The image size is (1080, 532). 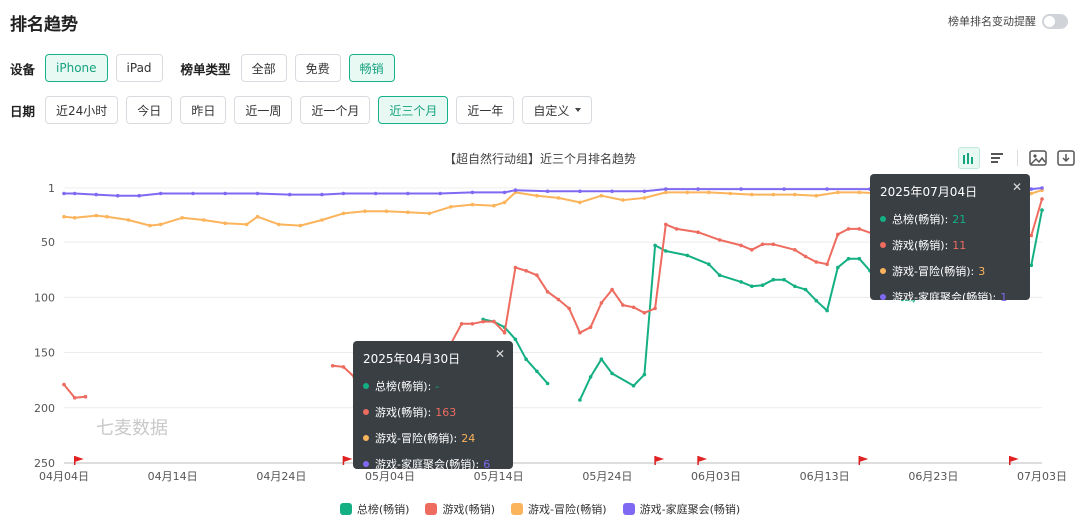 What do you see at coordinates (173, 476) in the screenshot?
I see `x-tick-label: 04月14日` at bounding box center [173, 476].